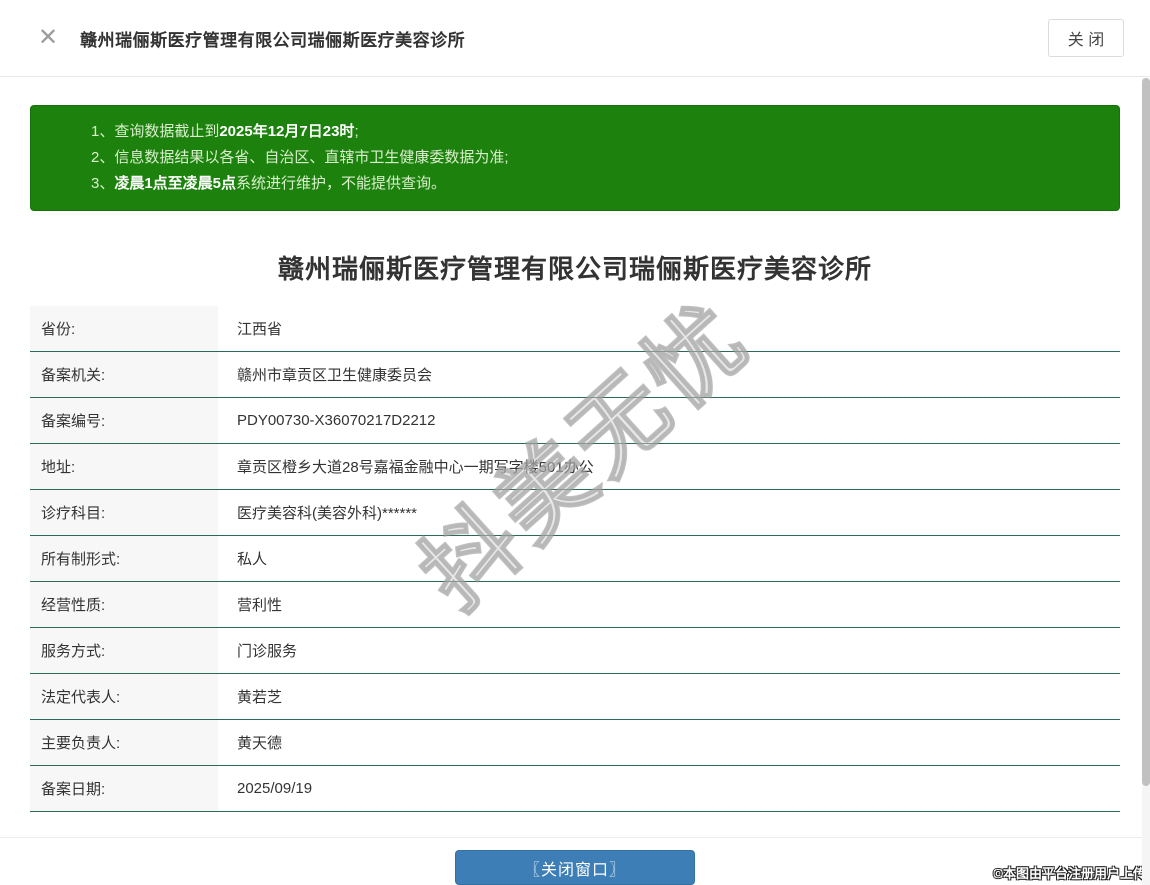  I want to click on field-label: 诊疗科目:, so click(124, 512).